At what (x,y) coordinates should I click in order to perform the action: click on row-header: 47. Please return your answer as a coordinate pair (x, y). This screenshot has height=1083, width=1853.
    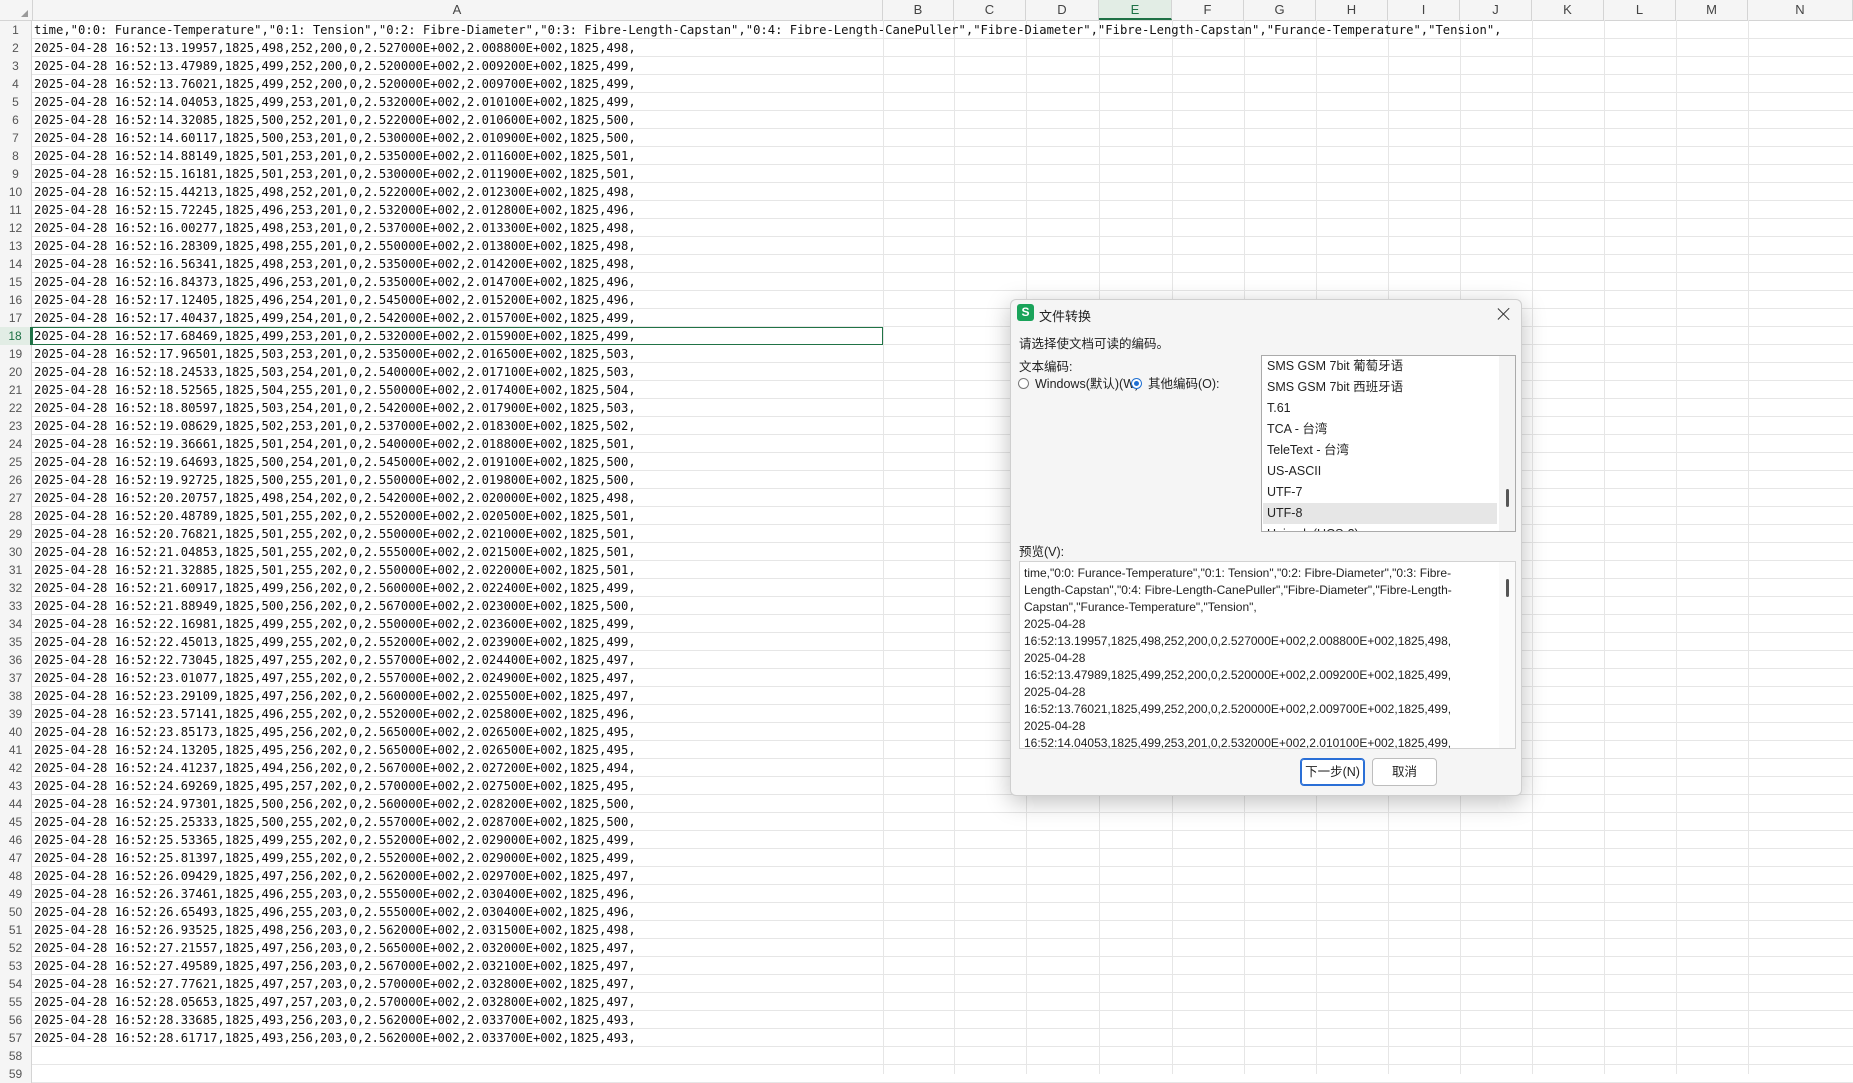
    Looking at the image, I should click on (16, 858).